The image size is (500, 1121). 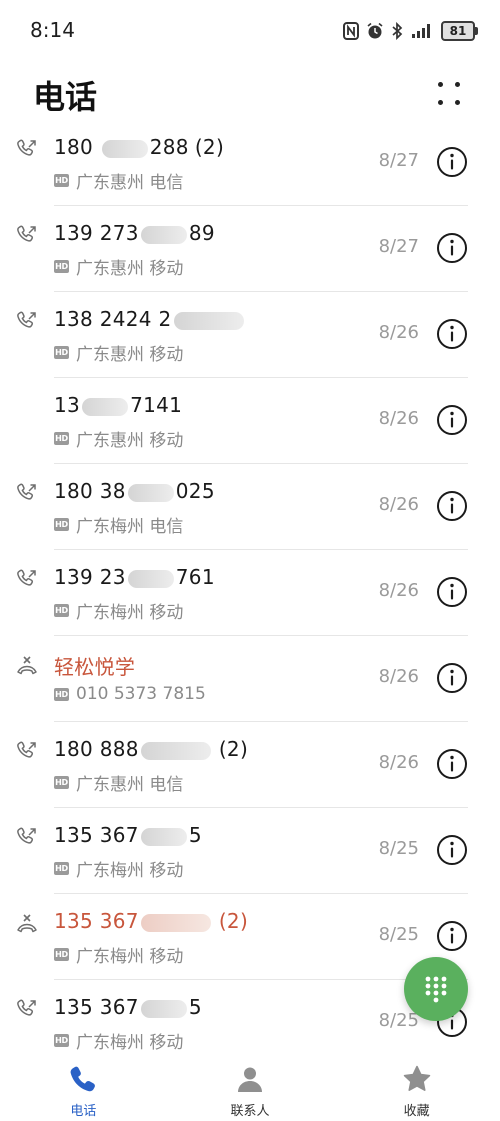 I want to click on call-number-prefix: 180 38, so click(x=90, y=491).